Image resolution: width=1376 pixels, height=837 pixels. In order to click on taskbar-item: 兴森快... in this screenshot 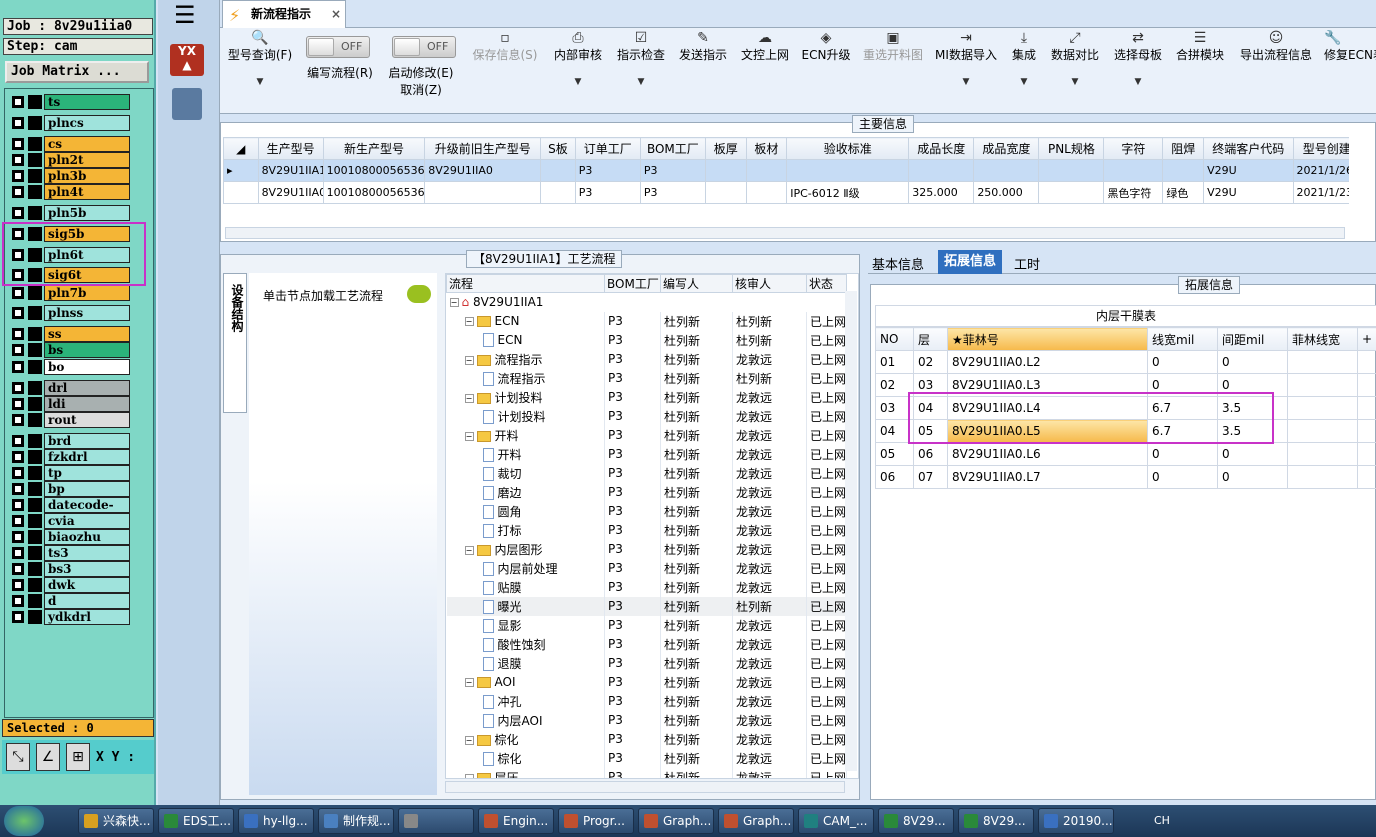, I will do `click(116, 821)`.